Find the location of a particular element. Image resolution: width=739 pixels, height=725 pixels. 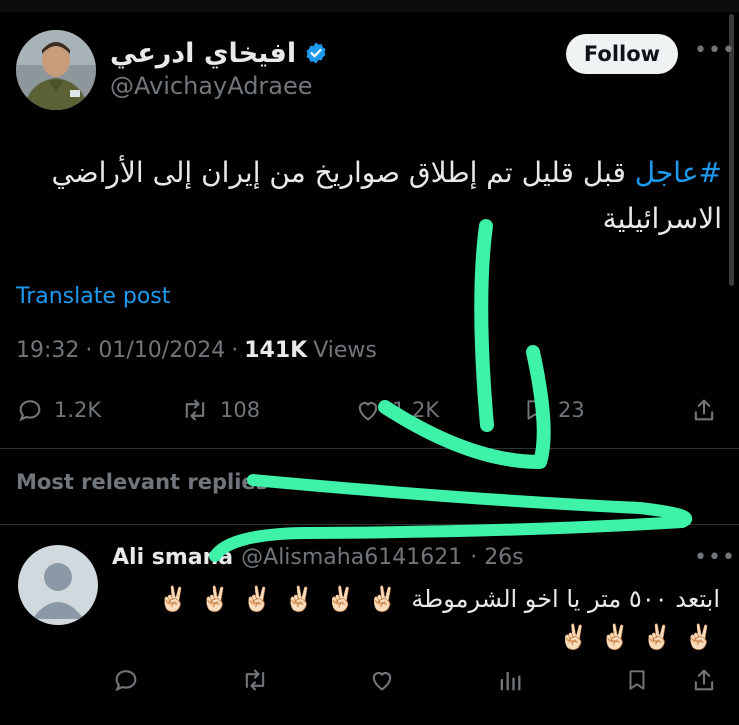

reply-body: ابتعد ٥٠٠ متر يا اخو الشرموطة is located at coordinates (565, 599).